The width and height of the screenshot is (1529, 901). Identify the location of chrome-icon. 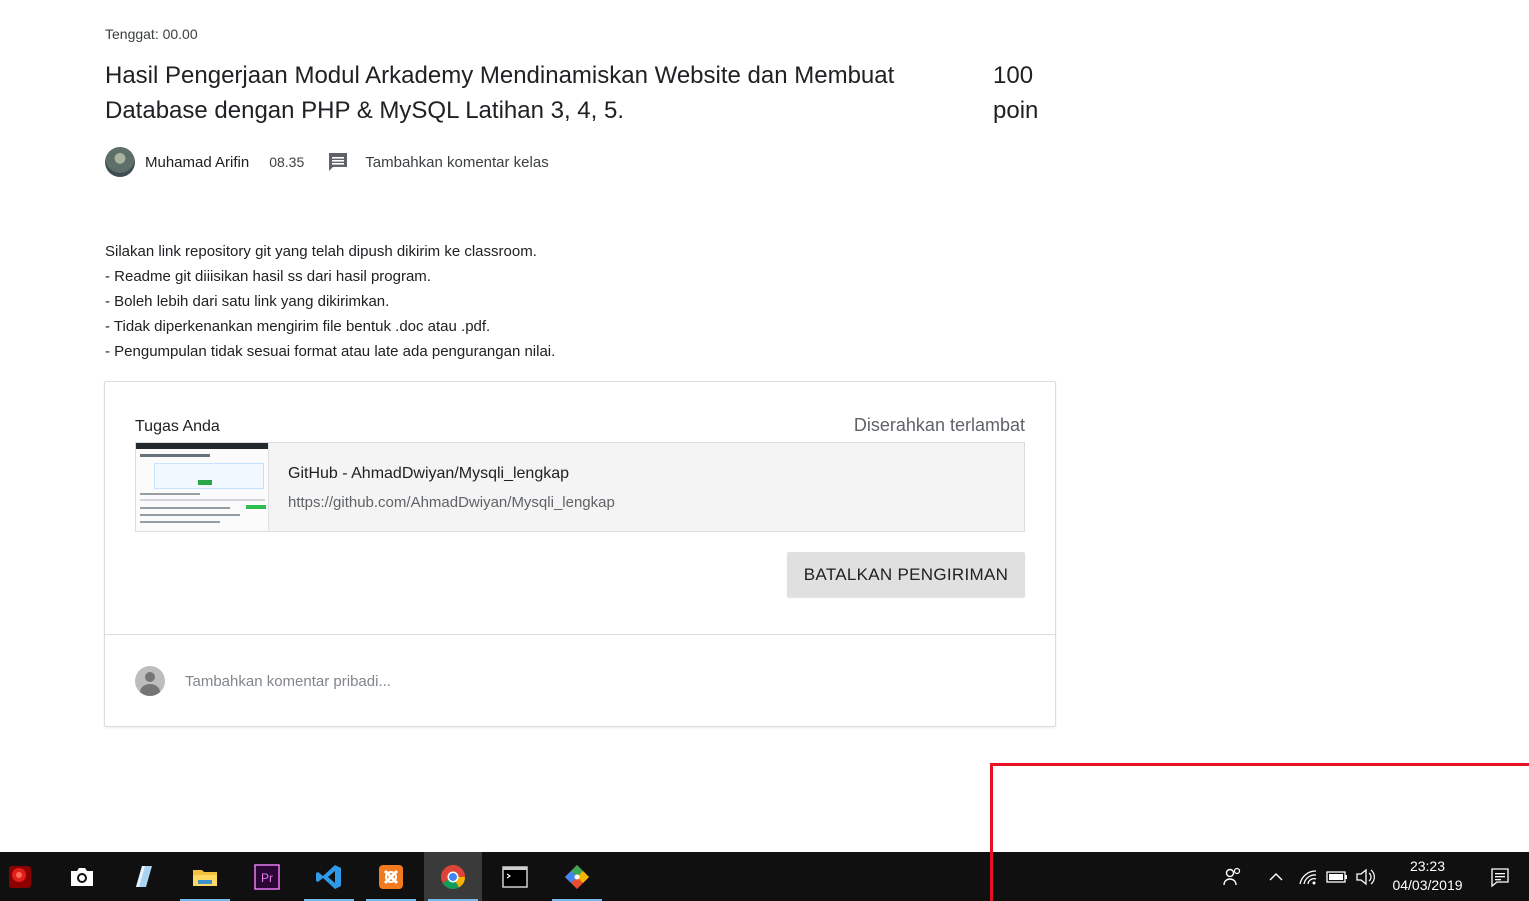
(453, 876).